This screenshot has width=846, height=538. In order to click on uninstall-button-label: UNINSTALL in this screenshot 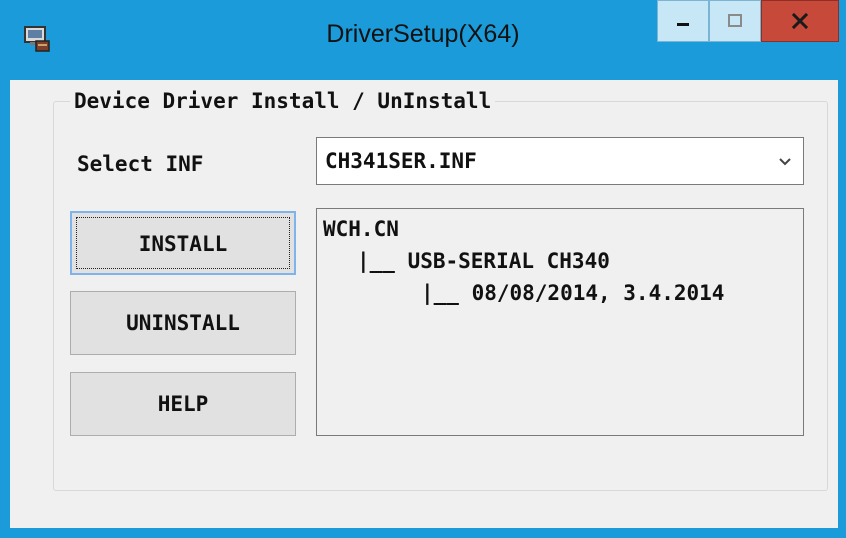, I will do `click(183, 323)`.